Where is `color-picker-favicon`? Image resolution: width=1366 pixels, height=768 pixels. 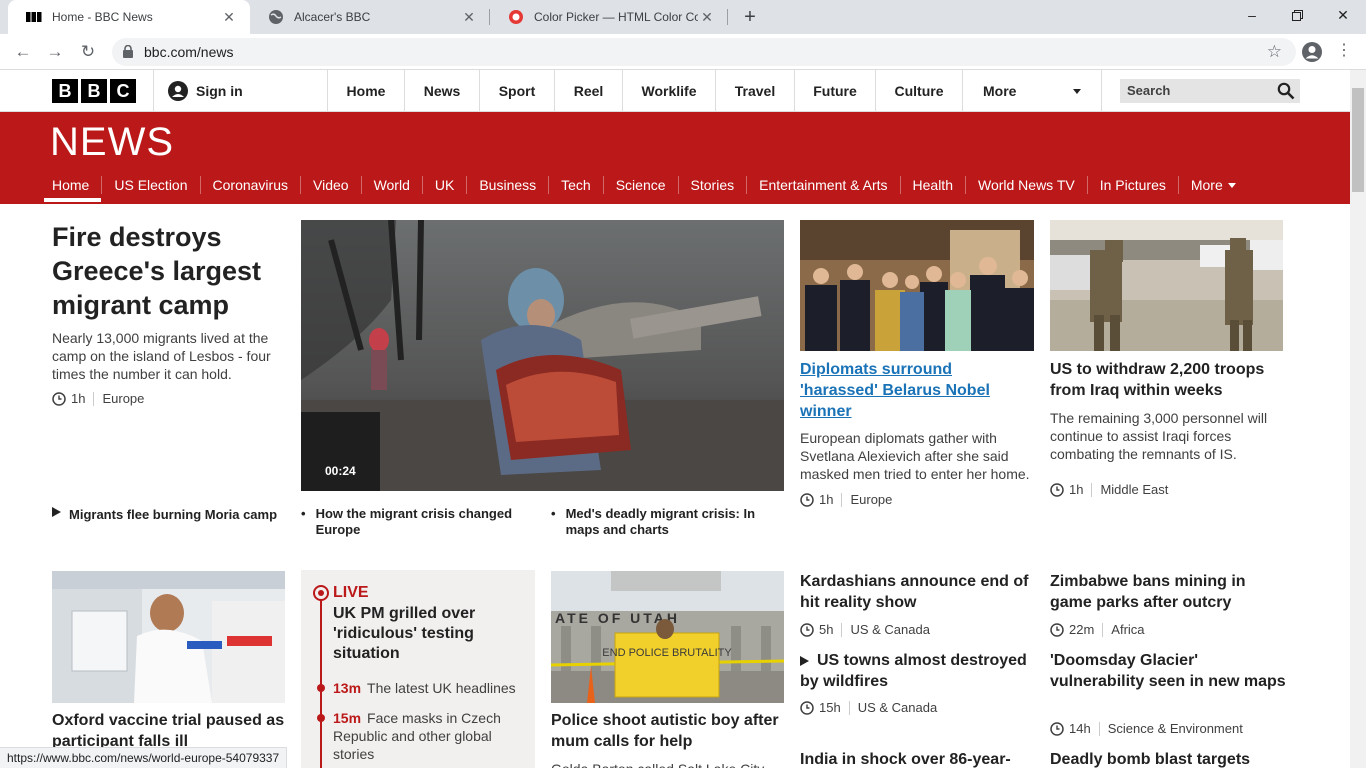
color-picker-favicon is located at coordinates (516, 17).